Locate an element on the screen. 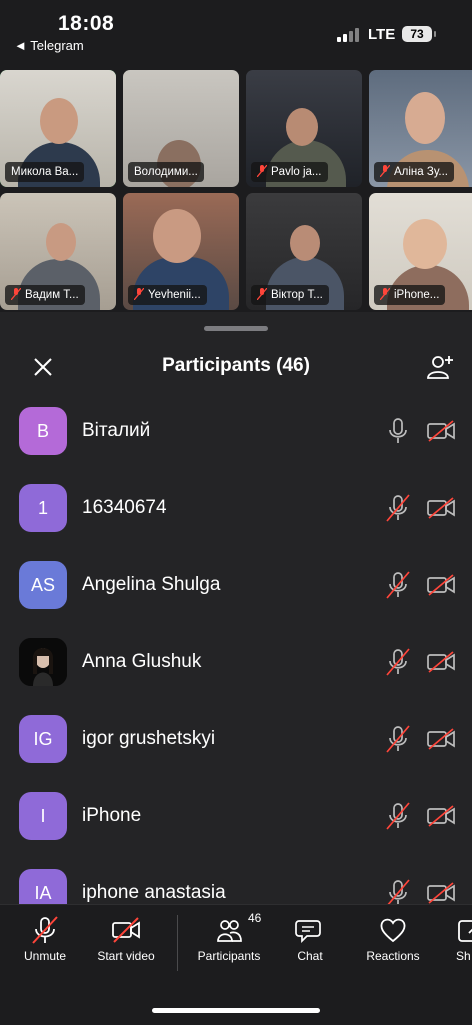 This screenshot has height=1025, width=472. home-indicator is located at coordinates (236, 1010).